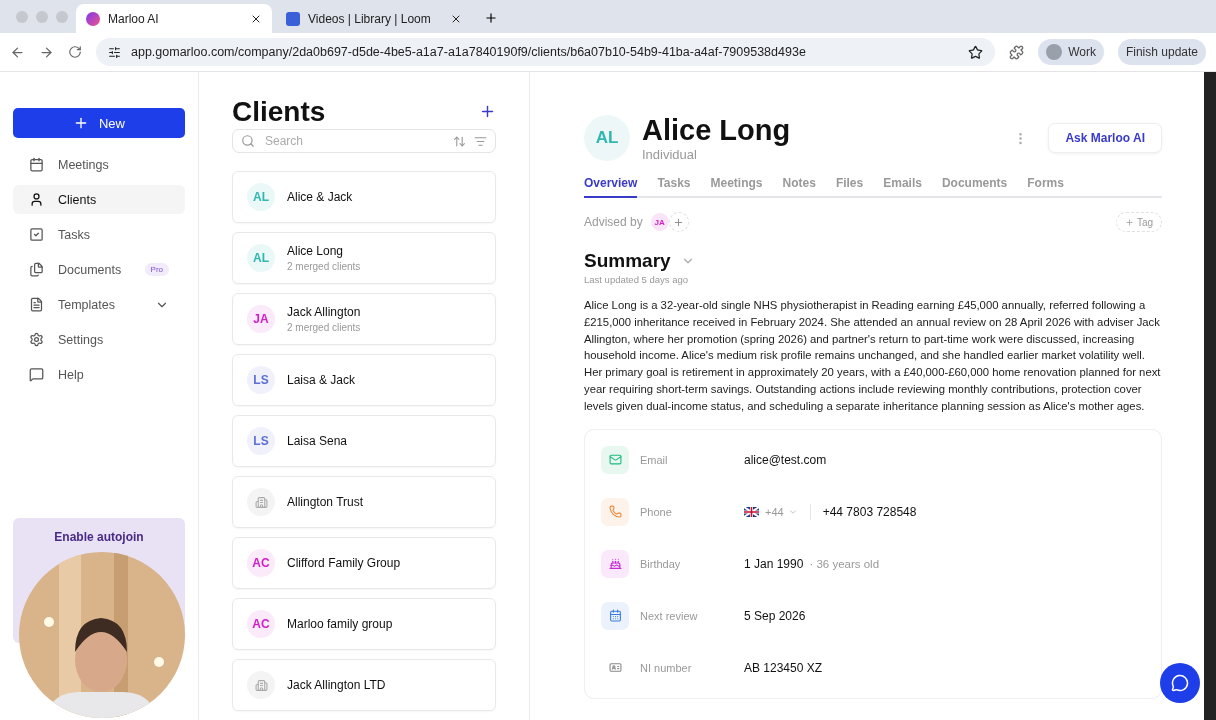 This screenshot has height=720, width=1216. I want to click on advised-by-label: Advised by, so click(613, 222).